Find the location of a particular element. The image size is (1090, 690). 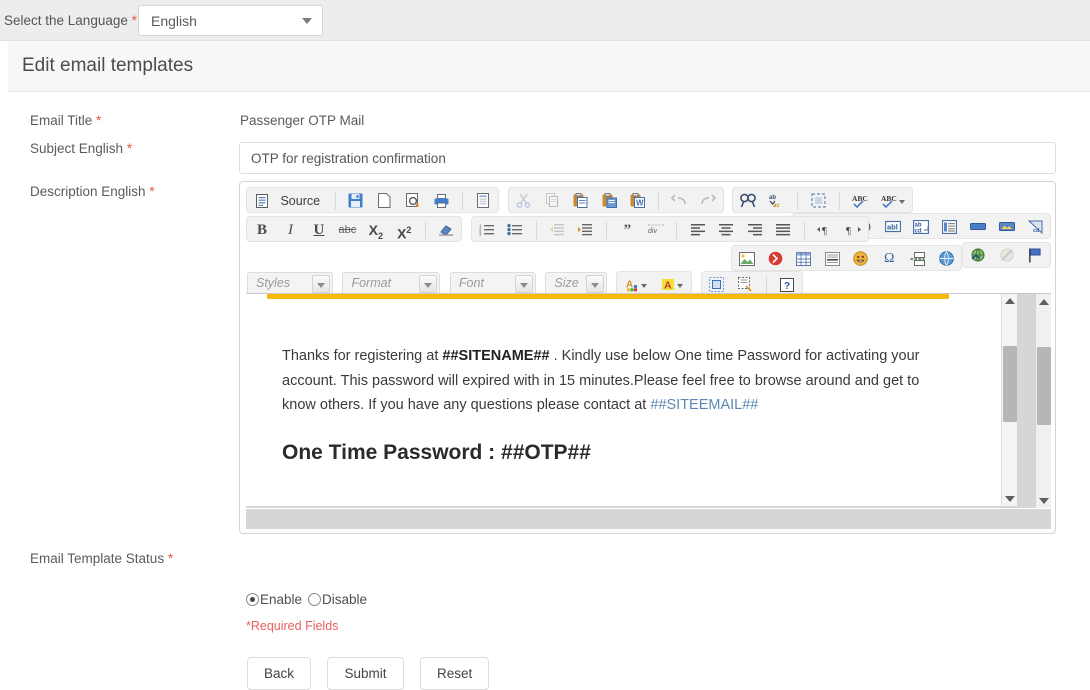

toolbar-group-insert: Ω is located at coordinates (846, 258).